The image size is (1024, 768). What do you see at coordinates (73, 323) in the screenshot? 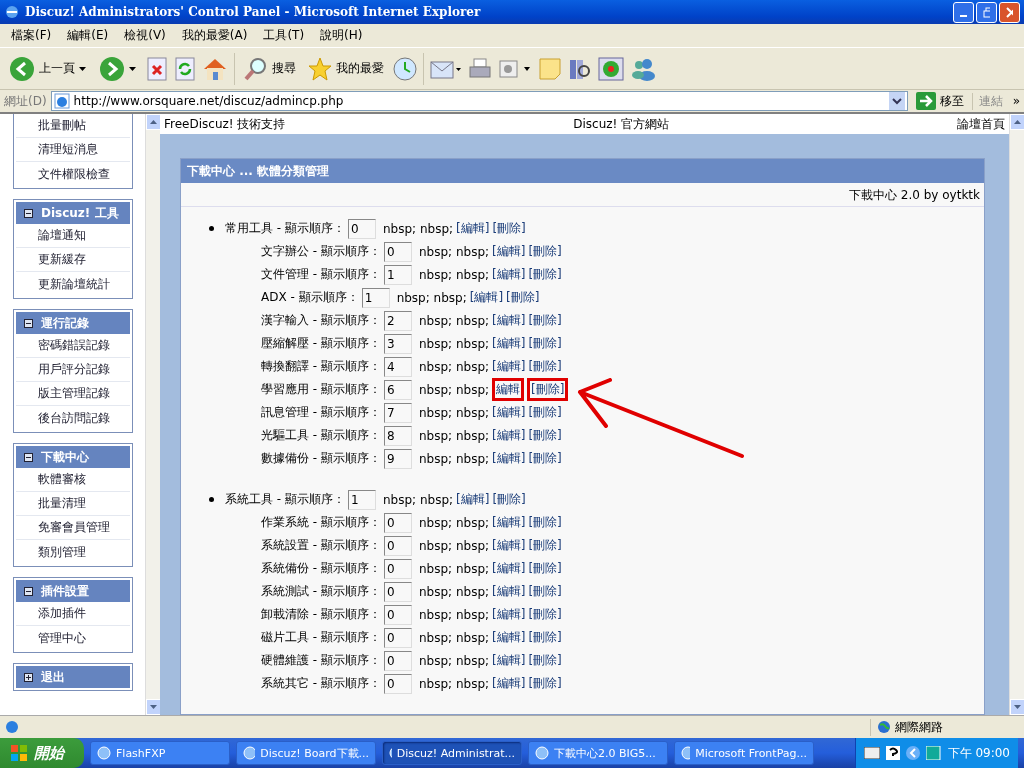
I see `sidebar-group-header: 運行記錄` at bounding box center [73, 323].